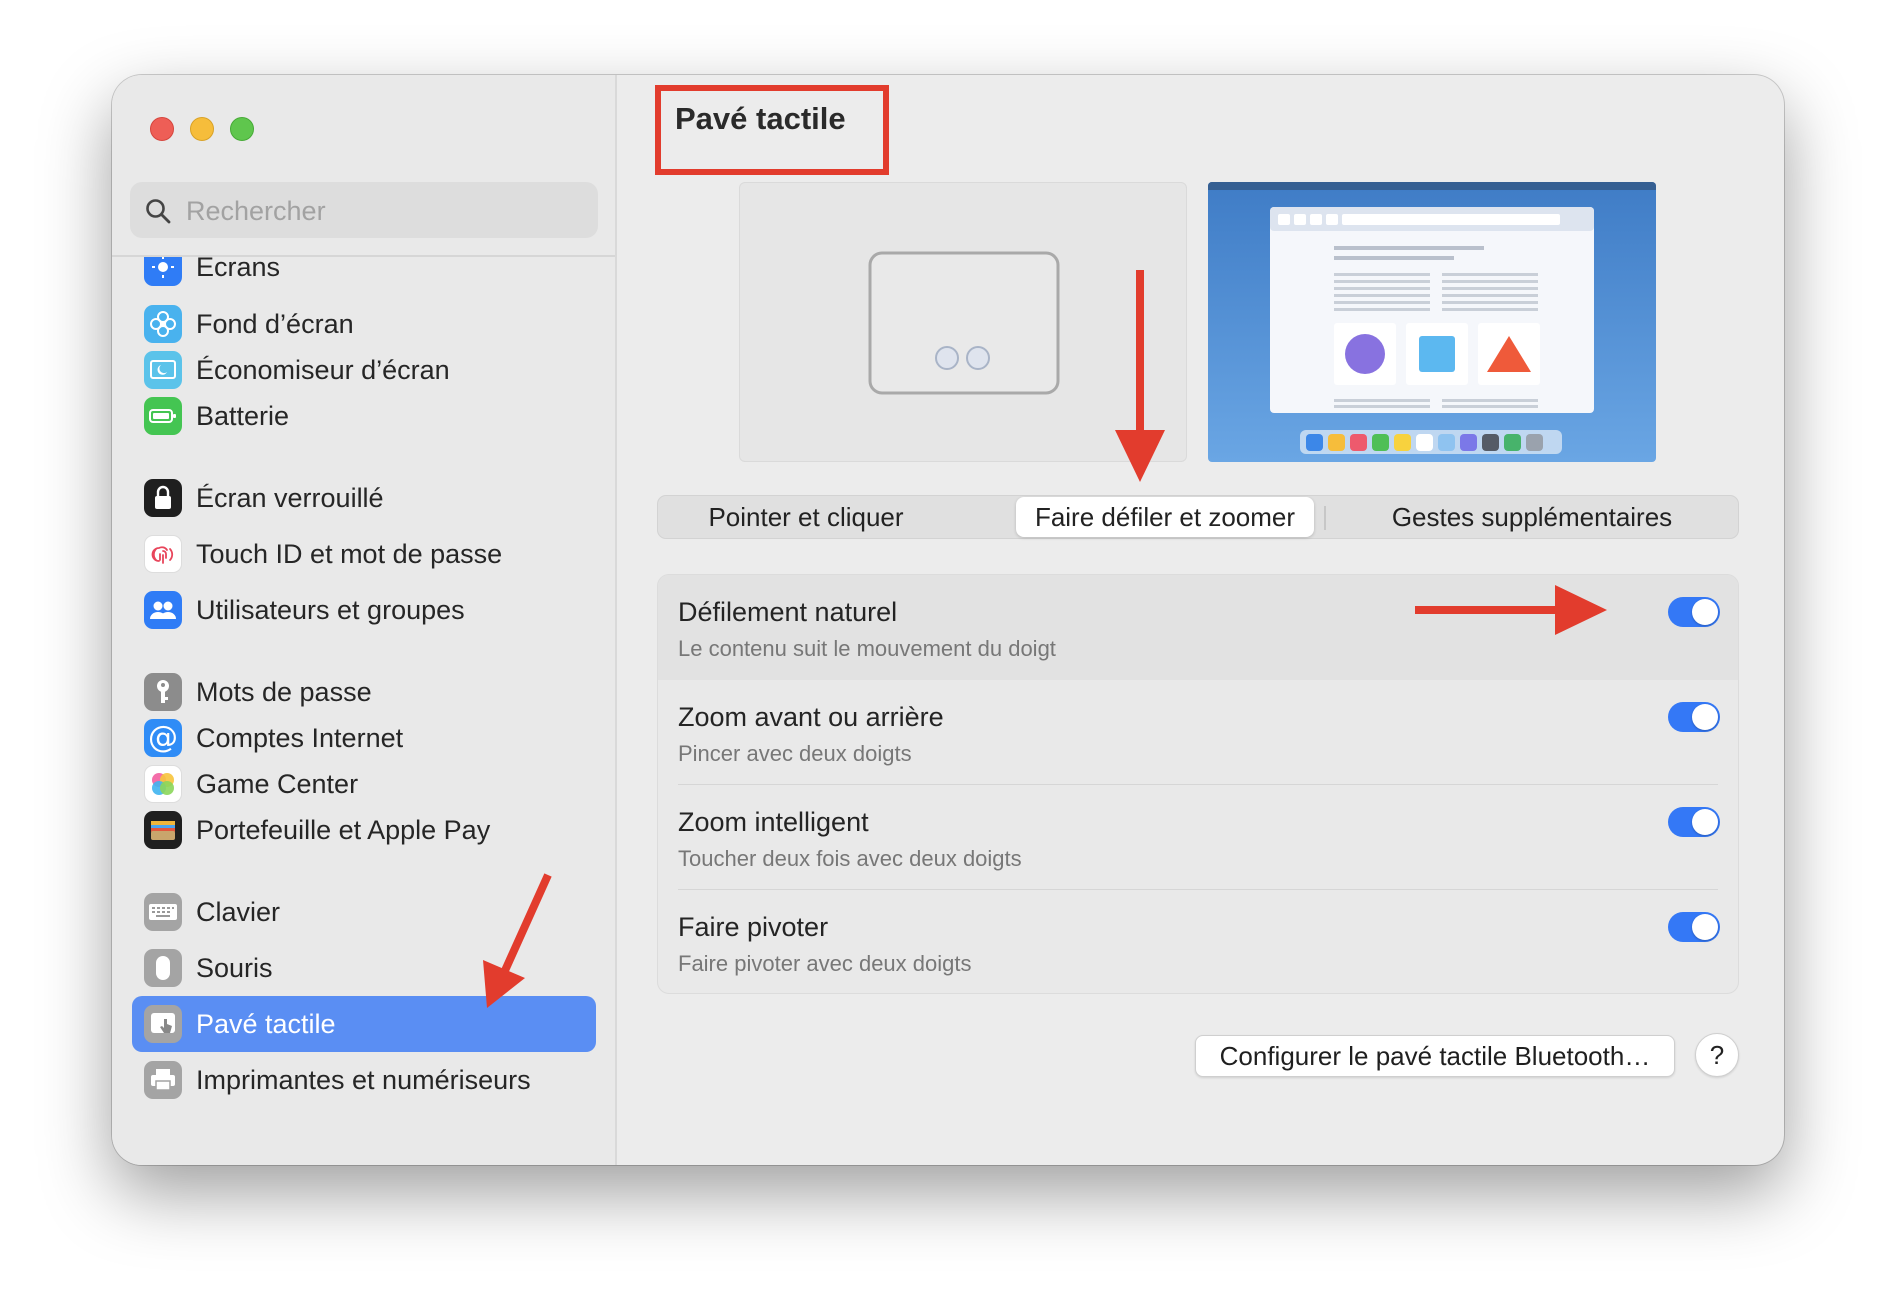 This screenshot has height=1312, width=1894. I want to click on sidebar-item-clavier: Clavier, so click(364, 912).